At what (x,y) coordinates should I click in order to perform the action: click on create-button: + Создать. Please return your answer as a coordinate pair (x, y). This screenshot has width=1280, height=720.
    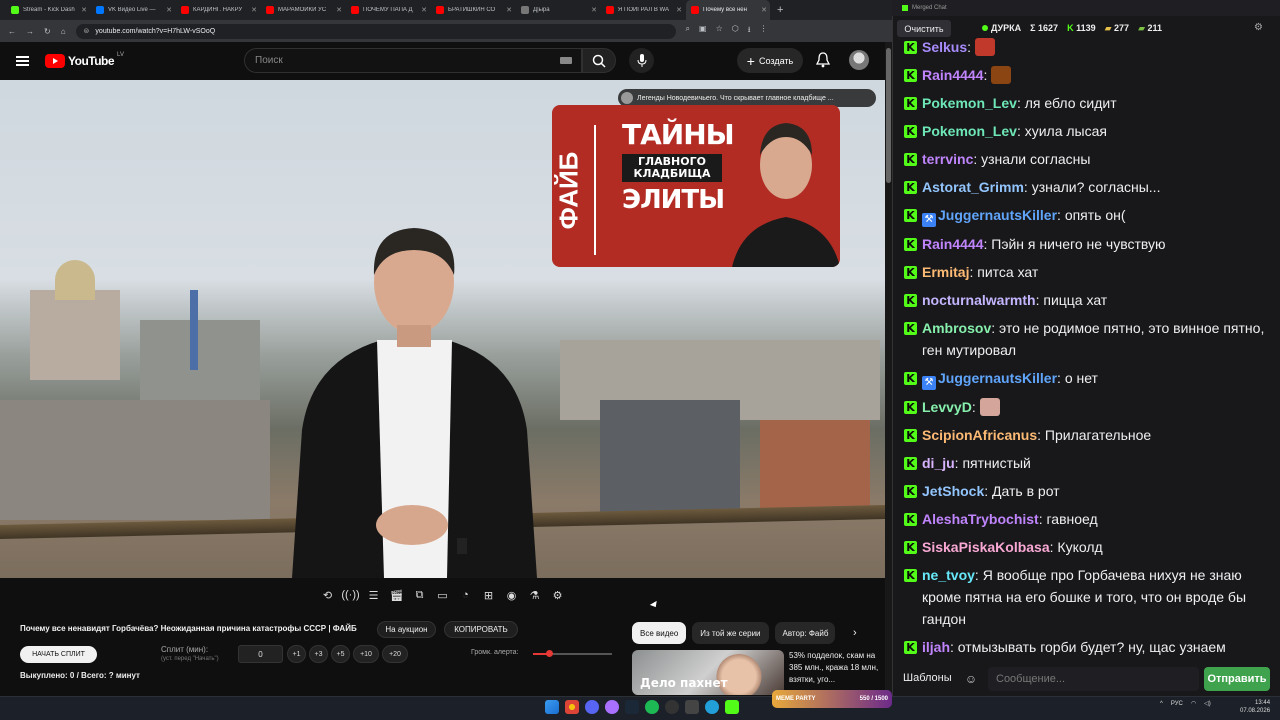
    Looking at the image, I should click on (770, 60).